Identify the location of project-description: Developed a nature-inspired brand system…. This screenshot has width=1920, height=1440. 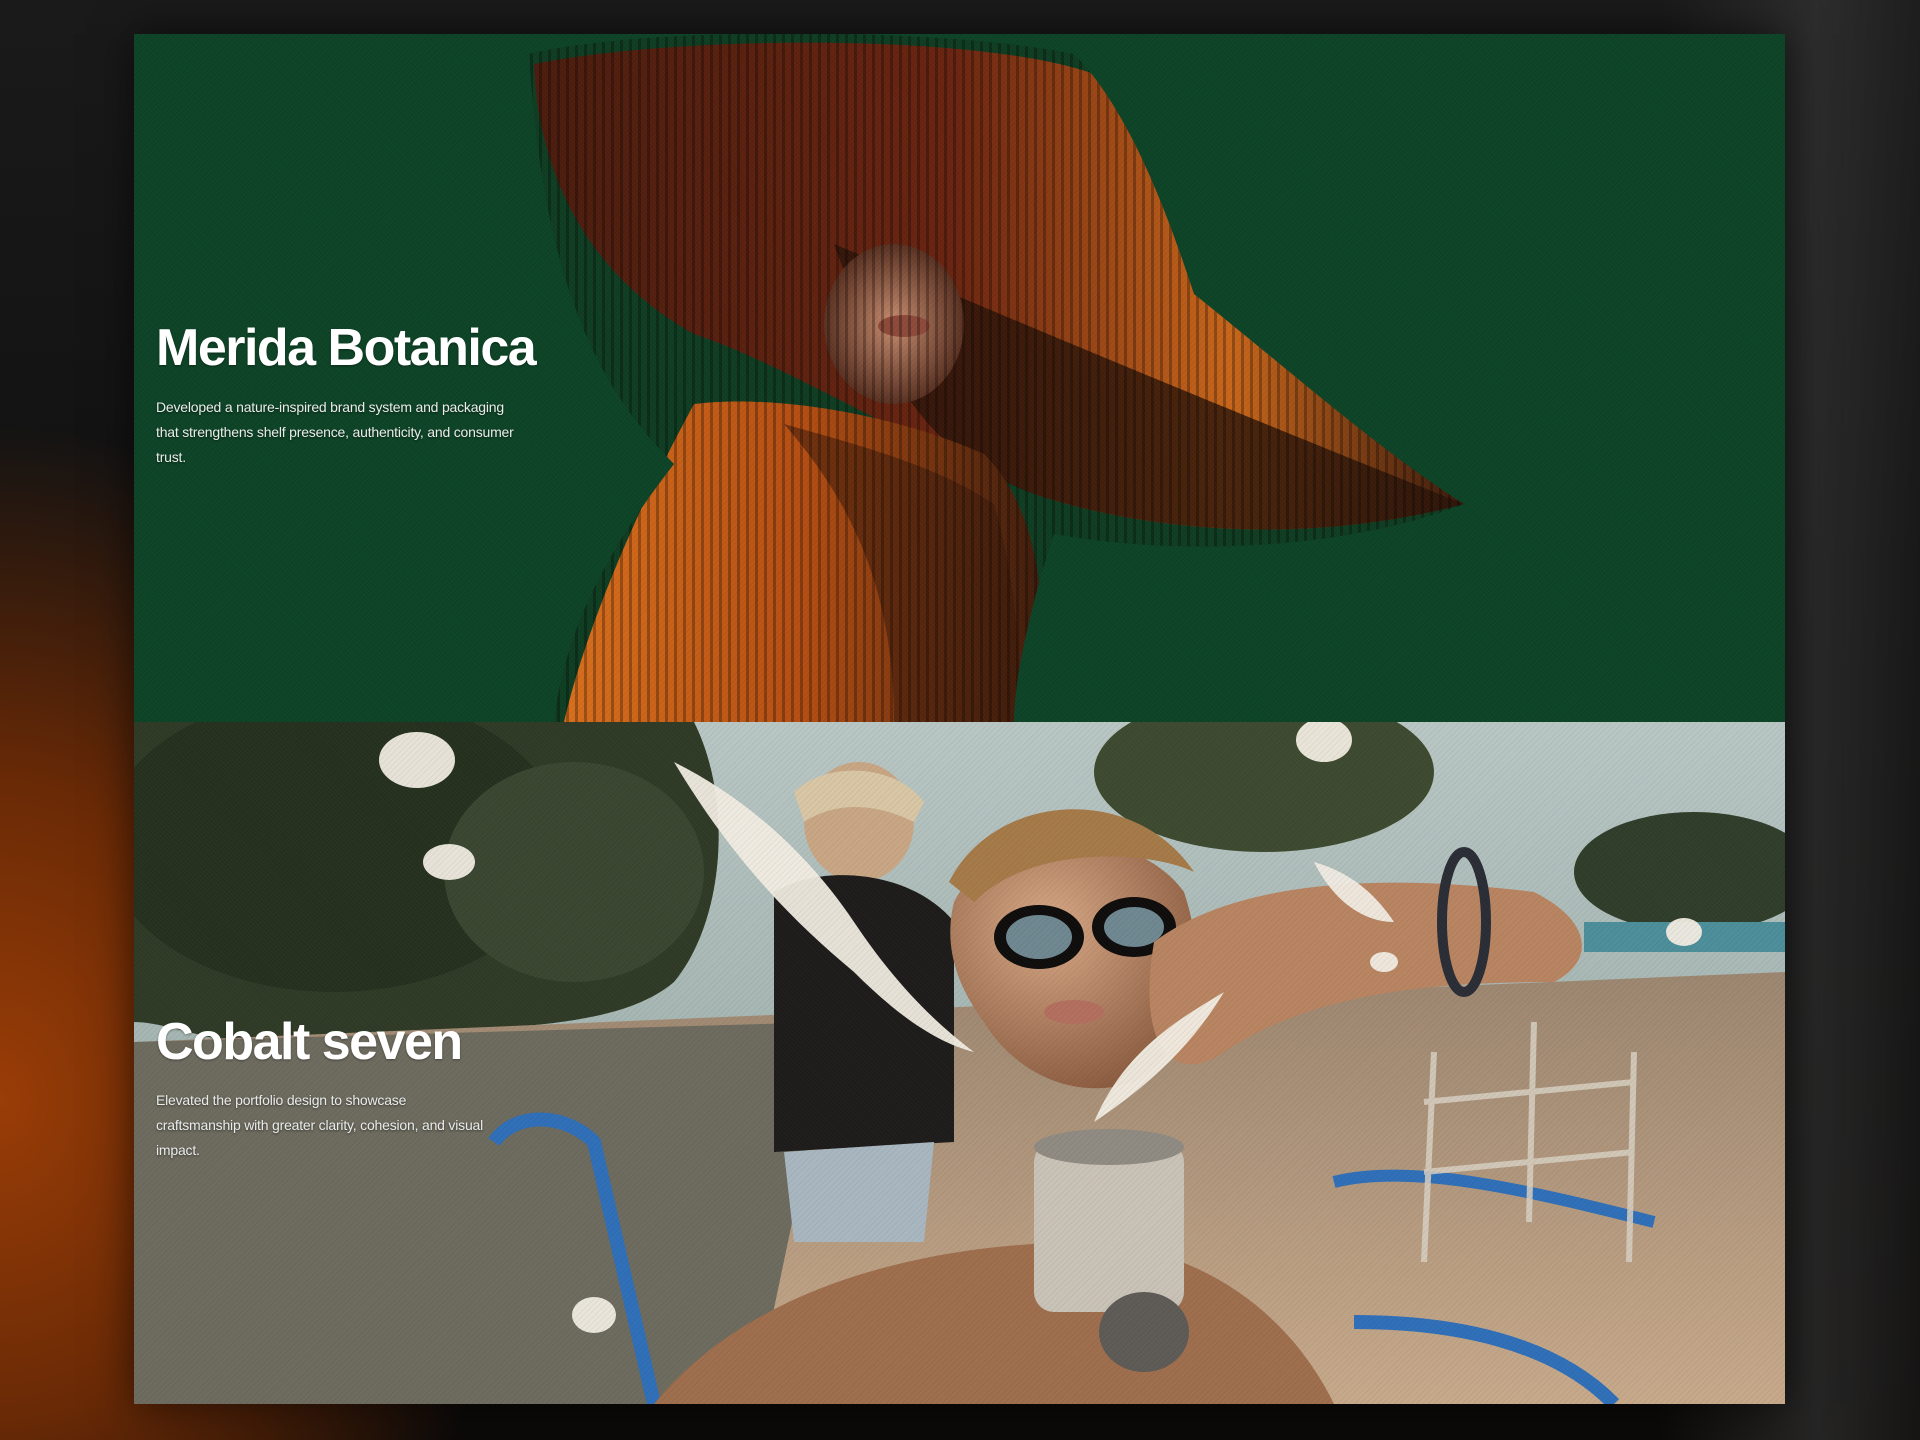
(335, 432).